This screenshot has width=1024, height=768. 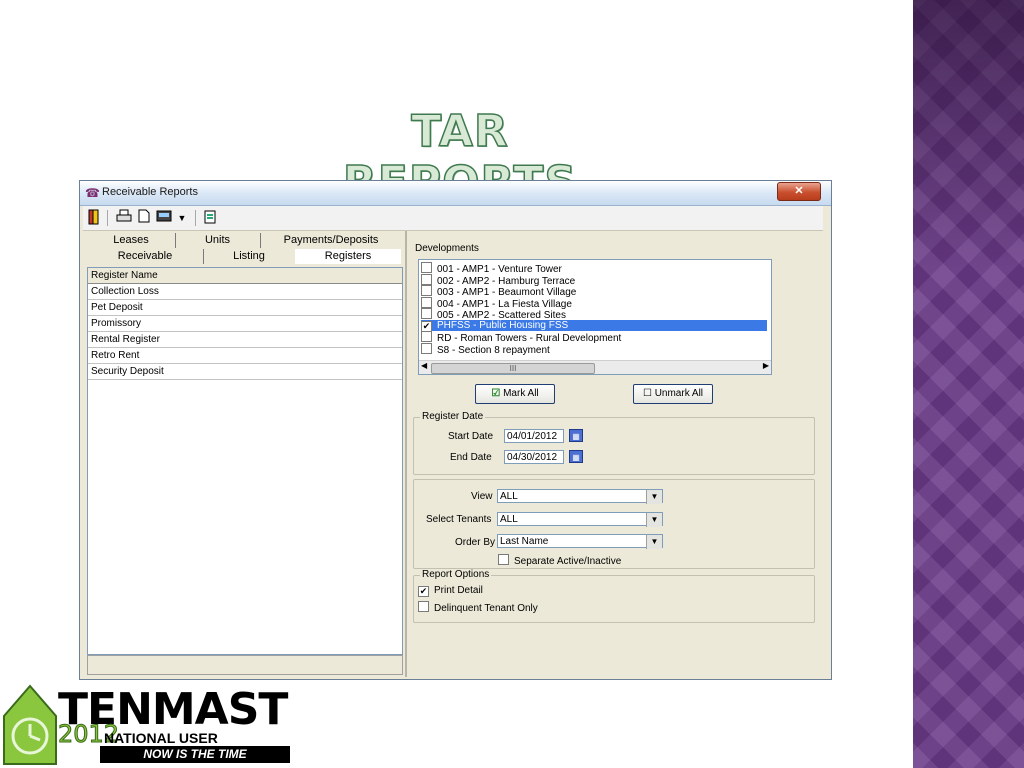 What do you see at coordinates (218, 240) in the screenshot?
I see `tab-units: Units` at bounding box center [218, 240].